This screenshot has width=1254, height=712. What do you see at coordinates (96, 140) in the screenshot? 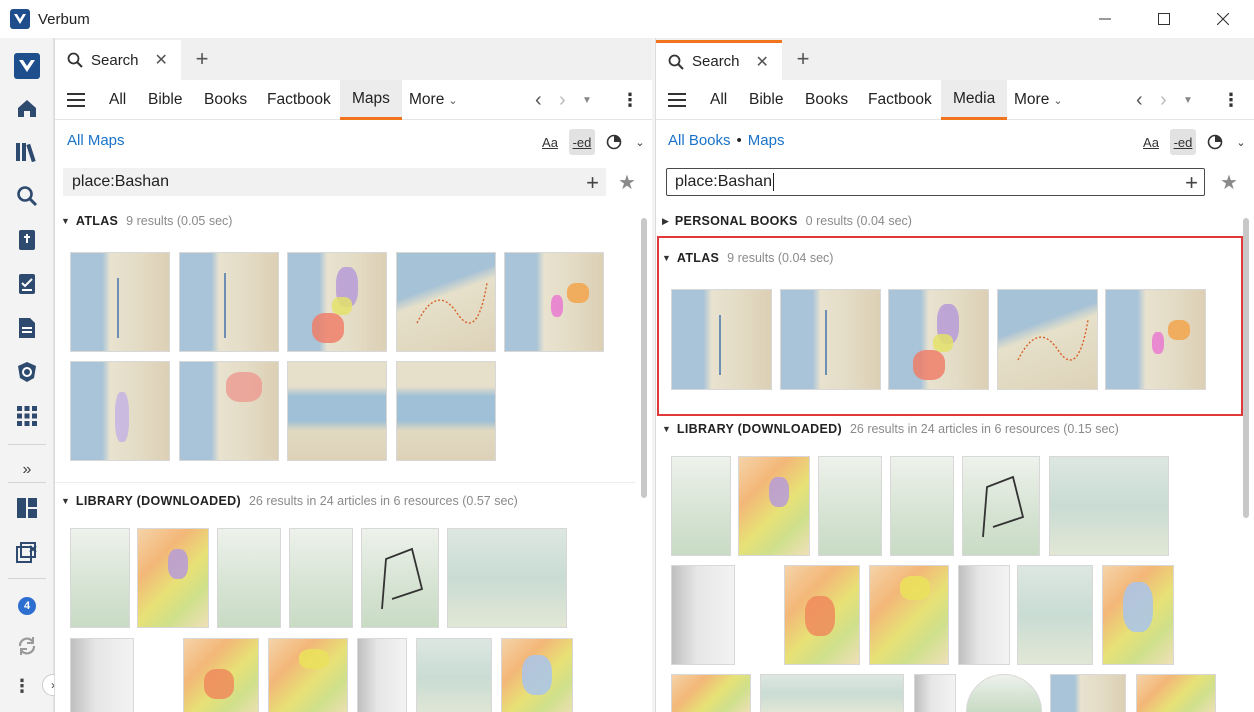
I see `crumb-all-maps: All Maps` at bounding box center [96, 140].